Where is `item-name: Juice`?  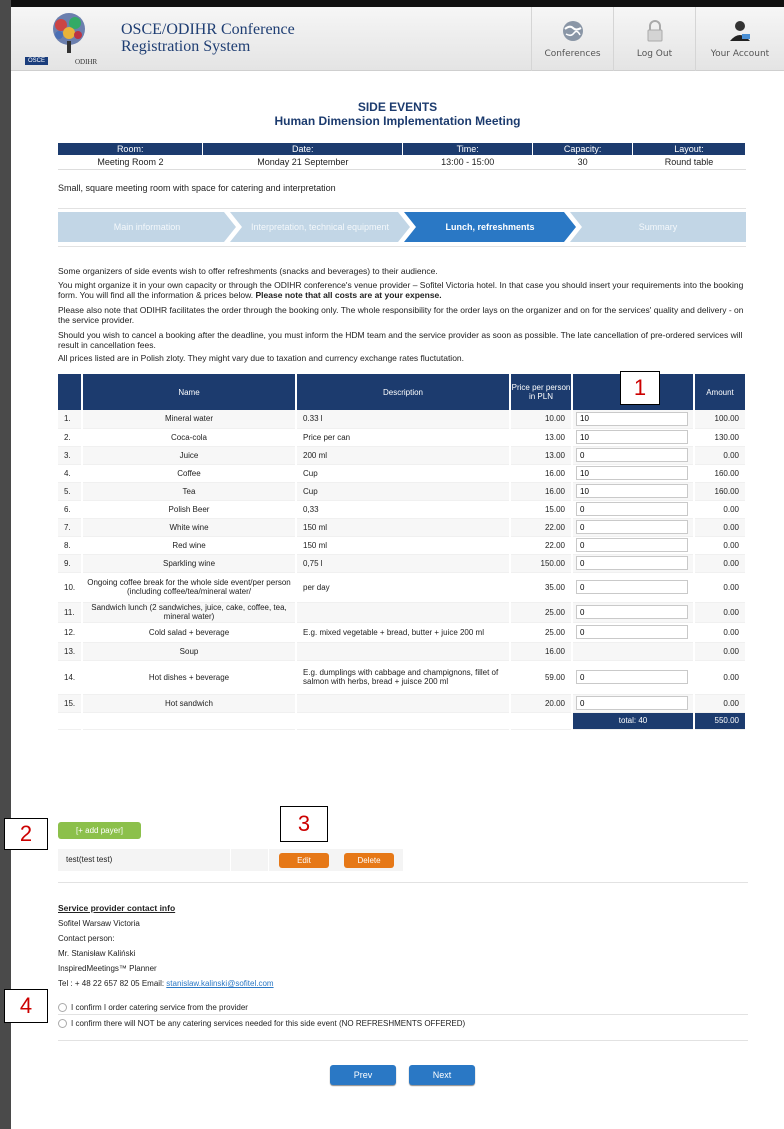
item-name: Juice is located at coordinates (189, 455).